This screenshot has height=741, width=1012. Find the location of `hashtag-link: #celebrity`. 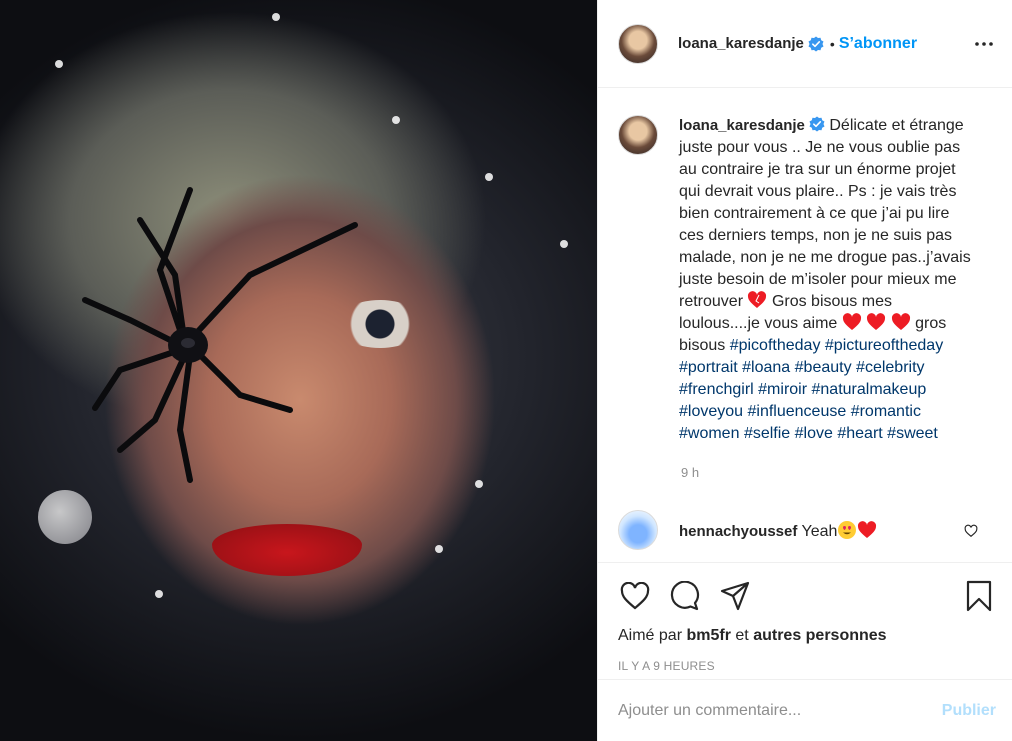

hashtag-link: #celebrity is located at coordinates (890, 367).